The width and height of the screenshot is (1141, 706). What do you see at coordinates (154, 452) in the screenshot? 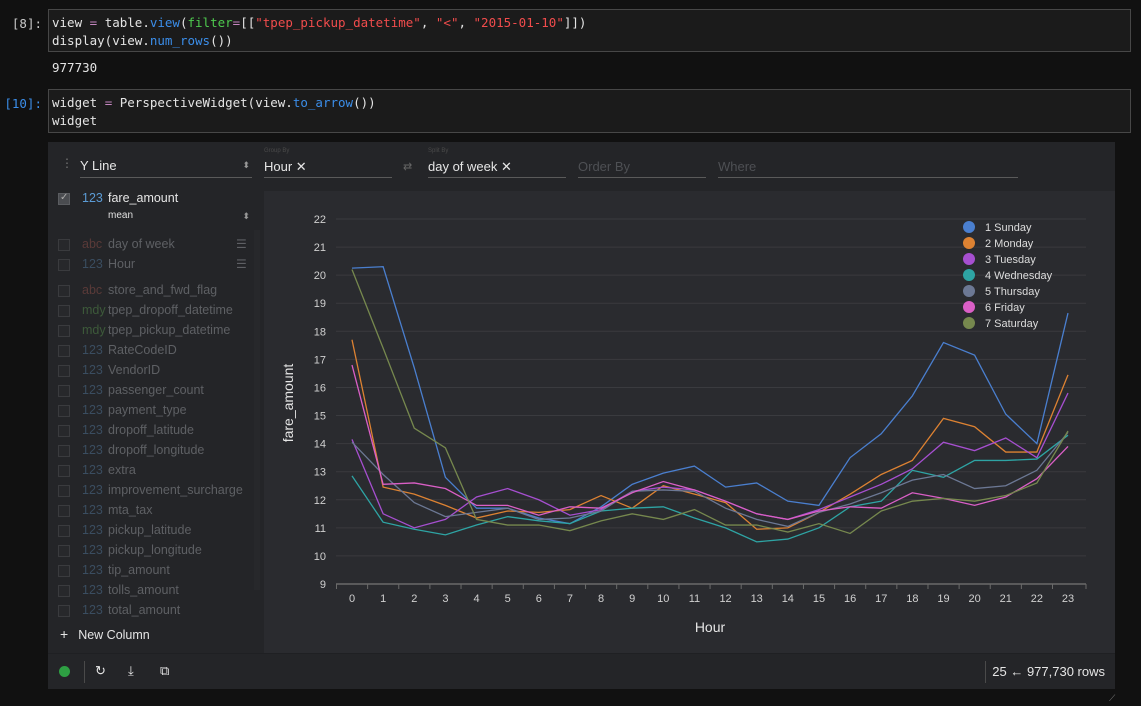
I see `column-row: 123 dropoff_longitude` at bounding box center [154, 452].